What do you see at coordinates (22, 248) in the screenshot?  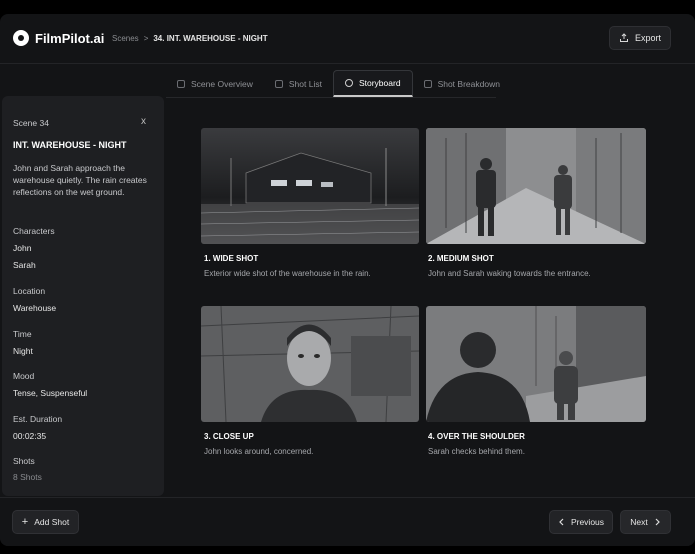 I see `character-item: John` at bounding box center [22, 248].